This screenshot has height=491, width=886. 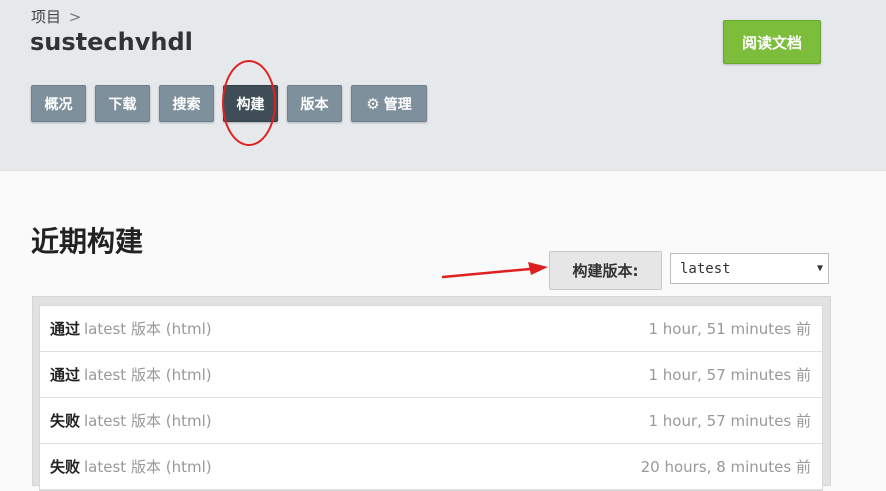 What do you see at coordinates (772, 42) in the screenshot?
I see `read-docs-button: 阅读文档` at bounding box center [772, 42].